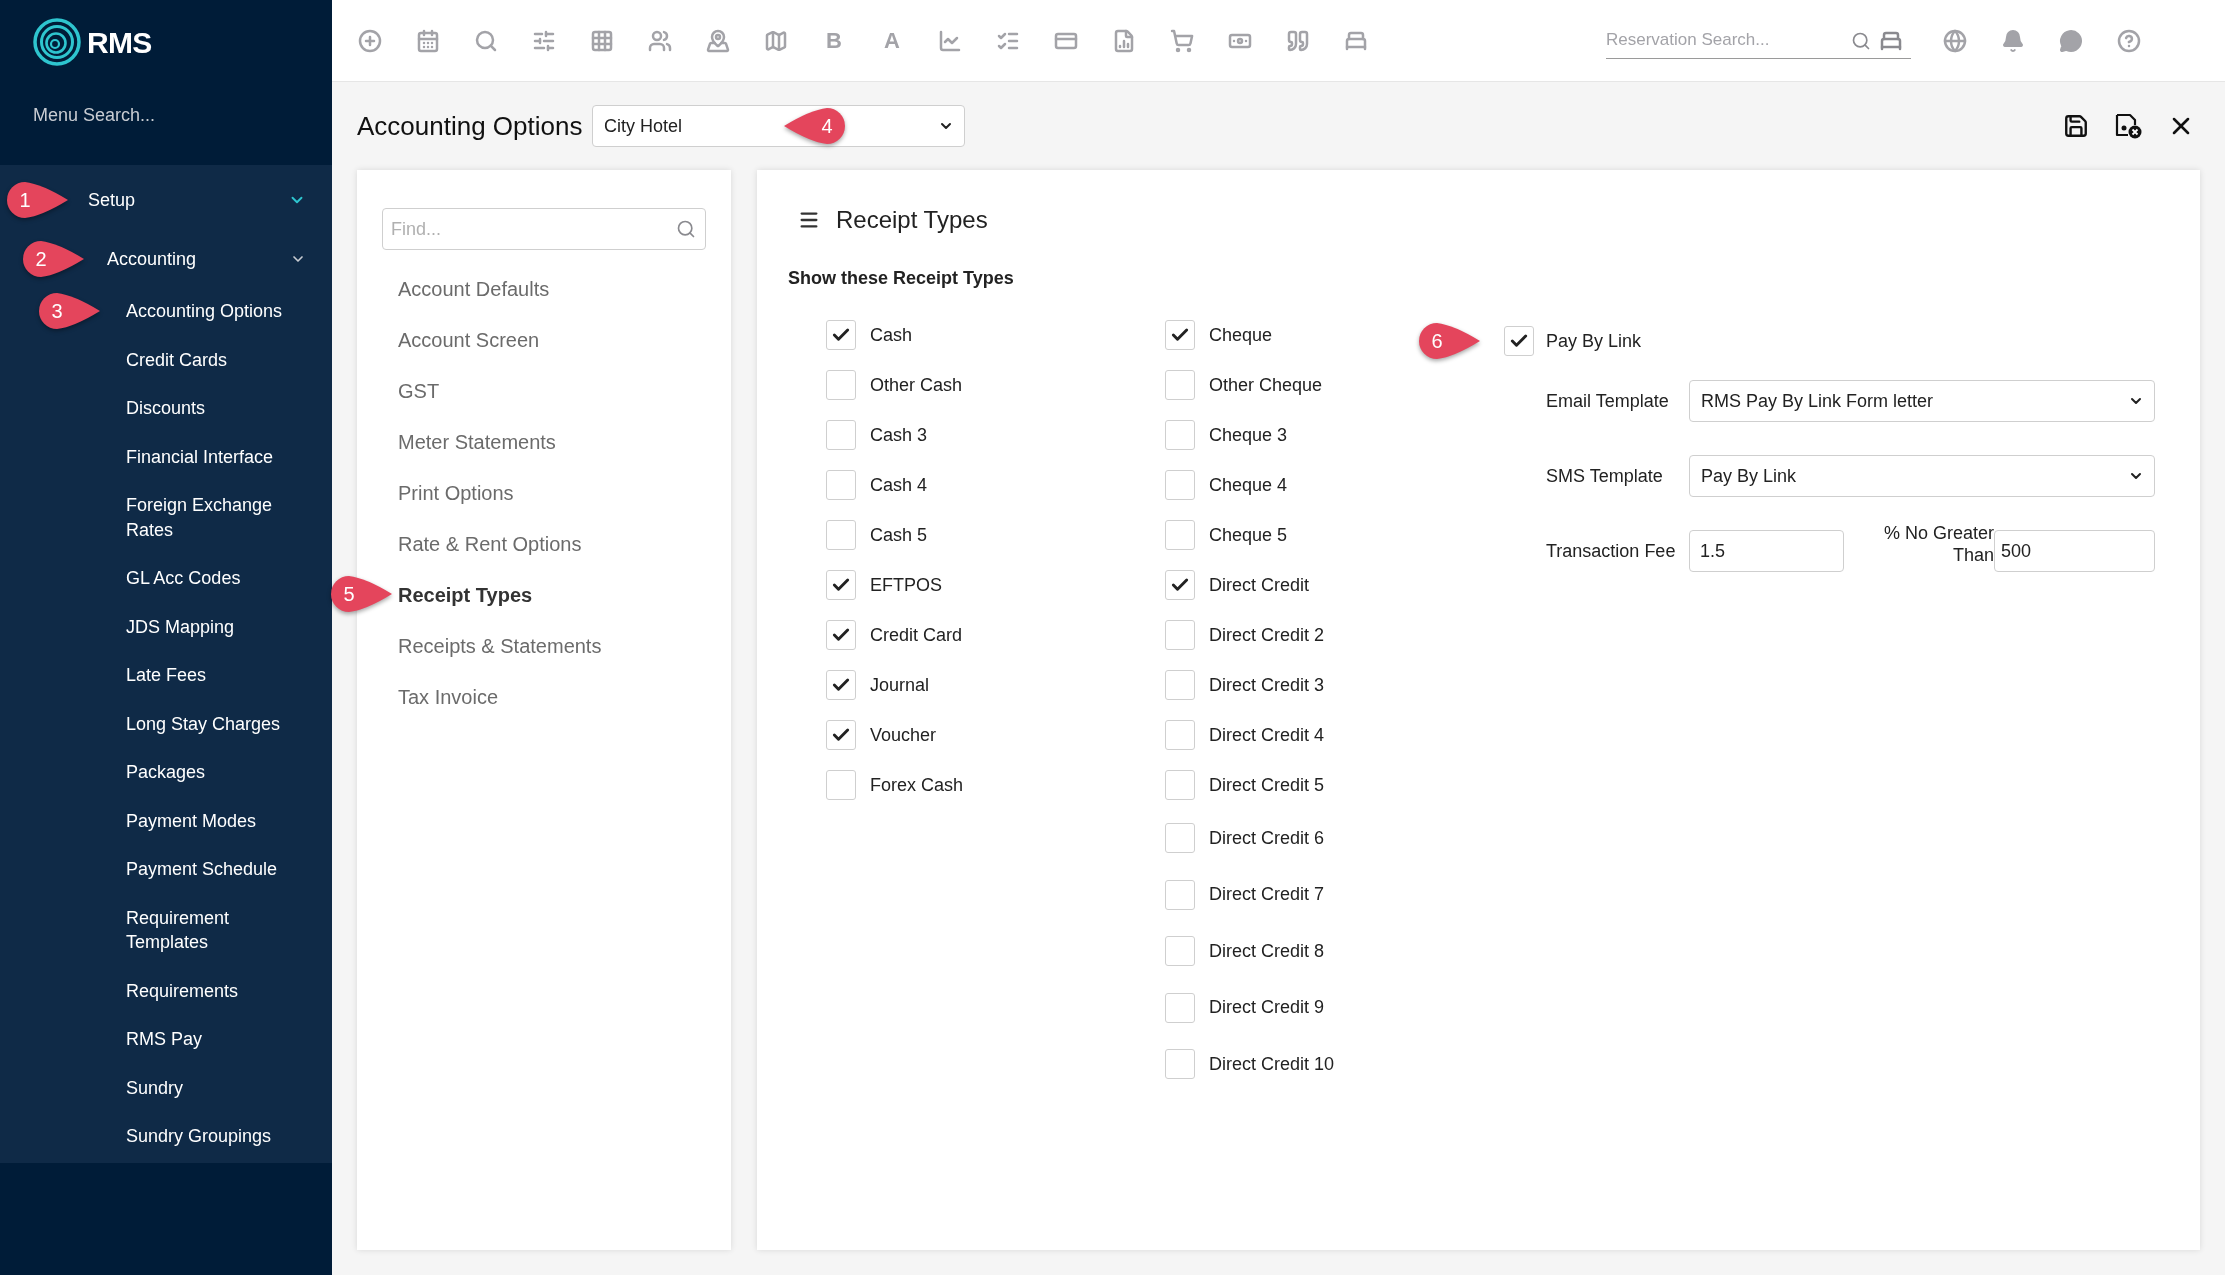 The image size is (2225, 1275). I want to click on sidebar-subitem: Accounting Options, so click(216, 311).